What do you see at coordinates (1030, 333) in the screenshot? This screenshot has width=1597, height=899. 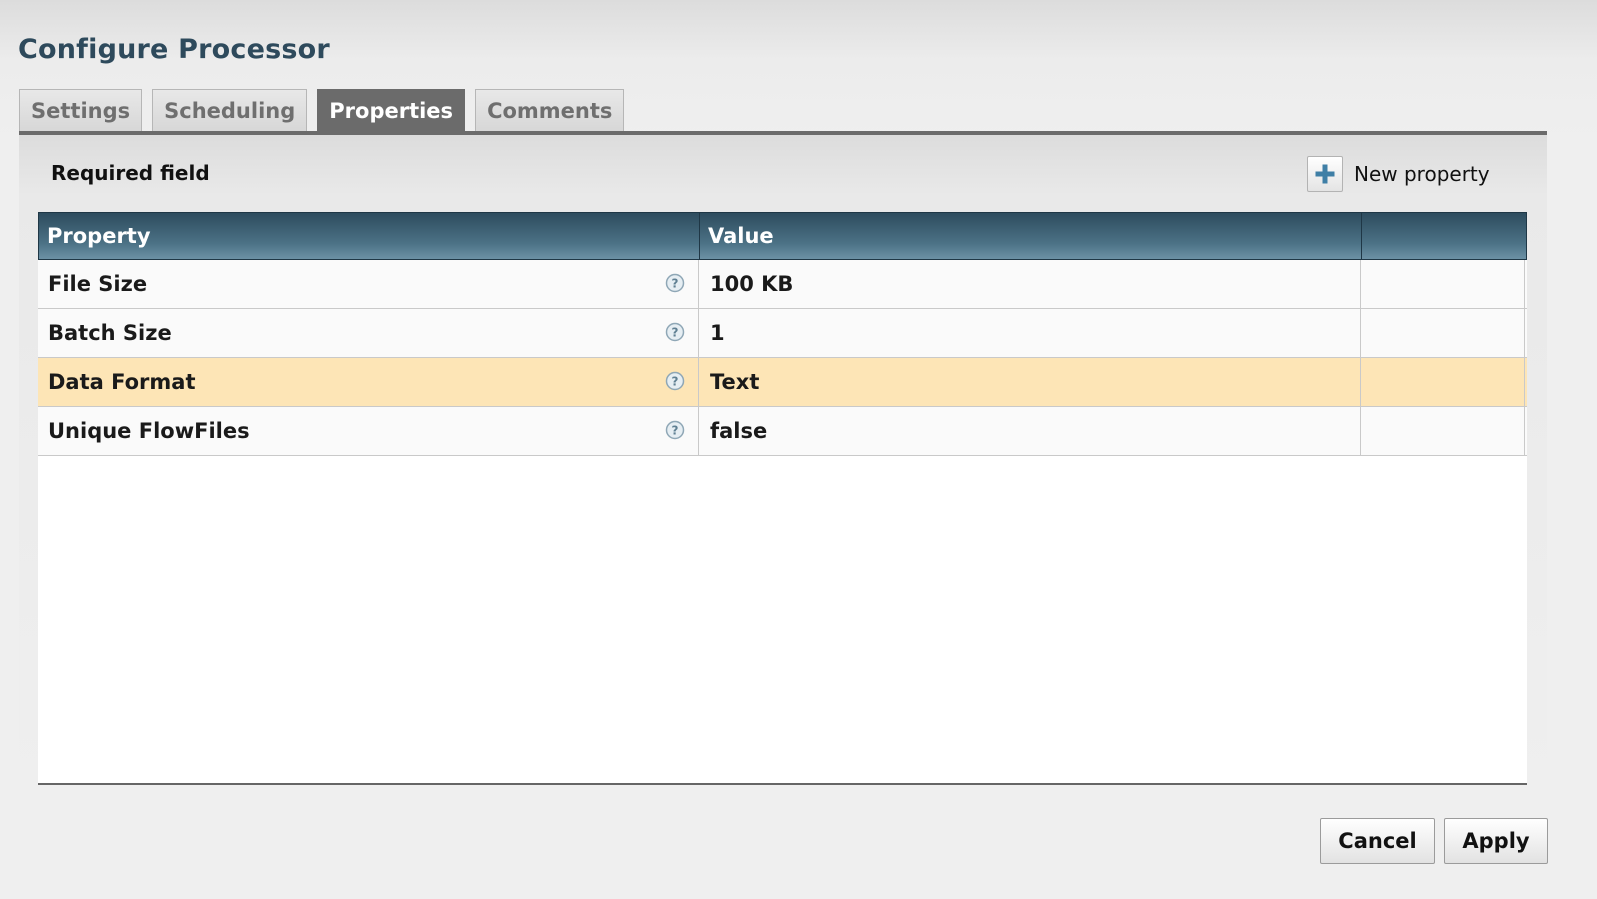 I see `property-value: 1` at bounding box center [1030, 333].